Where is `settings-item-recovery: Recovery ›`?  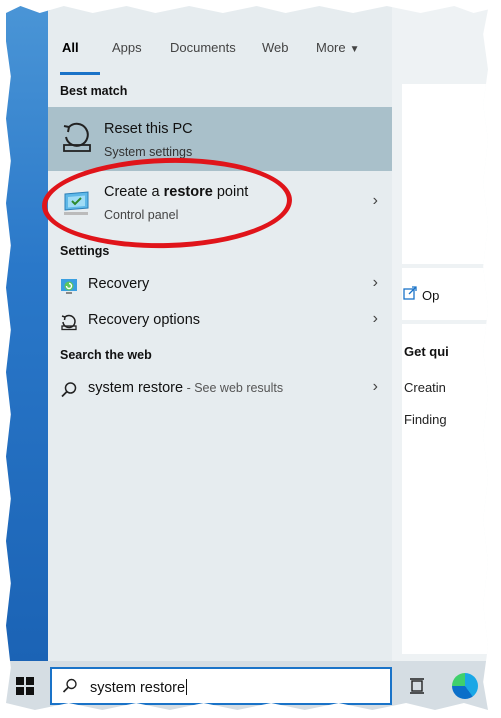 settings-item-recovery: Recovery › is located at coordinates (220, 285).